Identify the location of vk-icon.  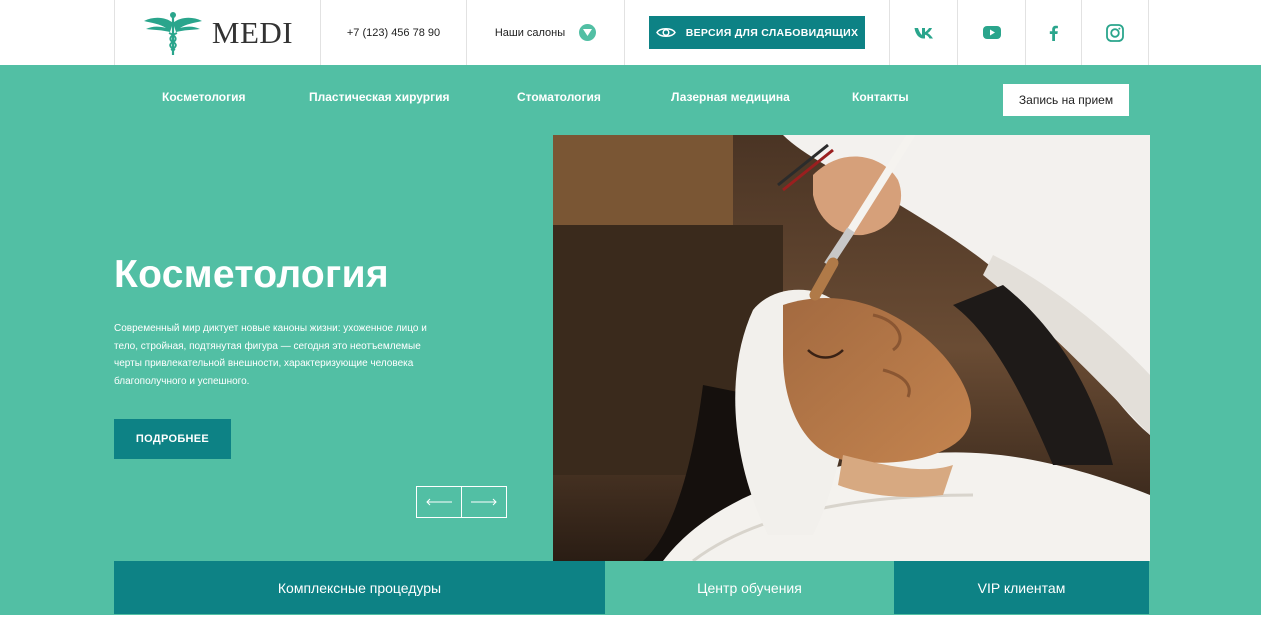
(924, 33).